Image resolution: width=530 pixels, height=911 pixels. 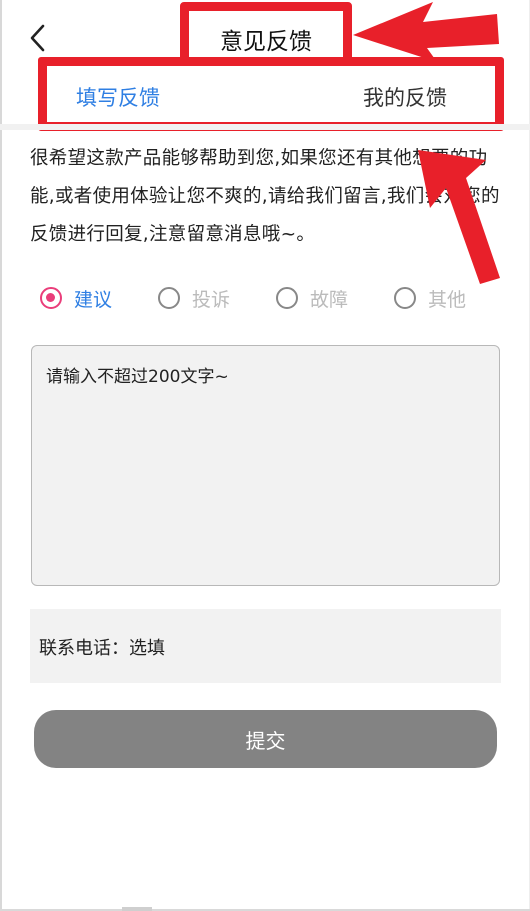 What do you see at coordinates (266, 42) in the screenshot?
I see `page-title: 意见反馈` at bounding box center [266, 42].